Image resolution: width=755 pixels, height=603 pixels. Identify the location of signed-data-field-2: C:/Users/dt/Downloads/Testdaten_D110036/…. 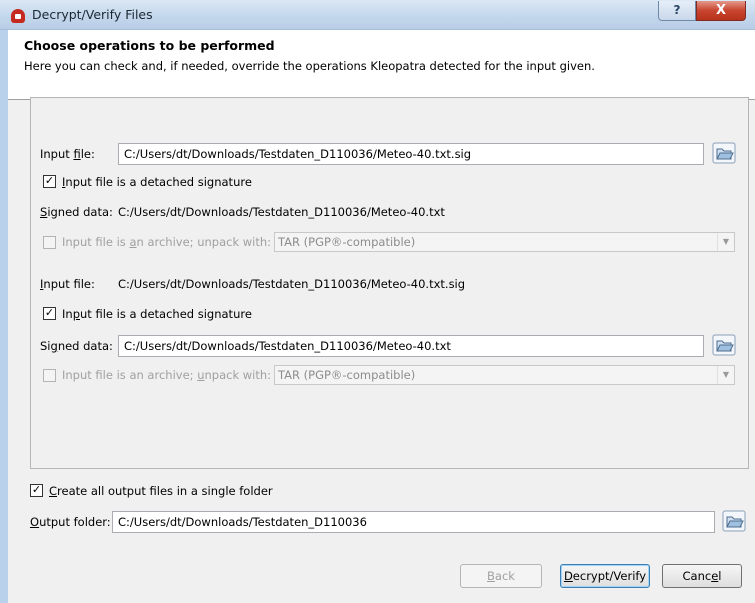
(411, 346).